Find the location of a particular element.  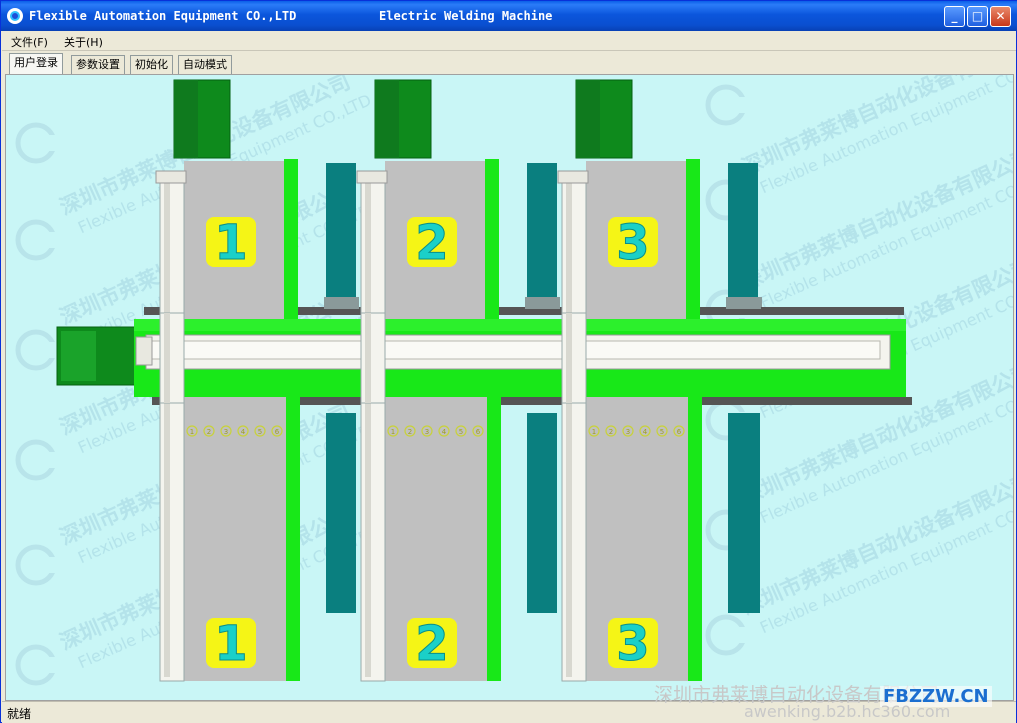

close-button: ✕ is located at coordinates (1000, 16).